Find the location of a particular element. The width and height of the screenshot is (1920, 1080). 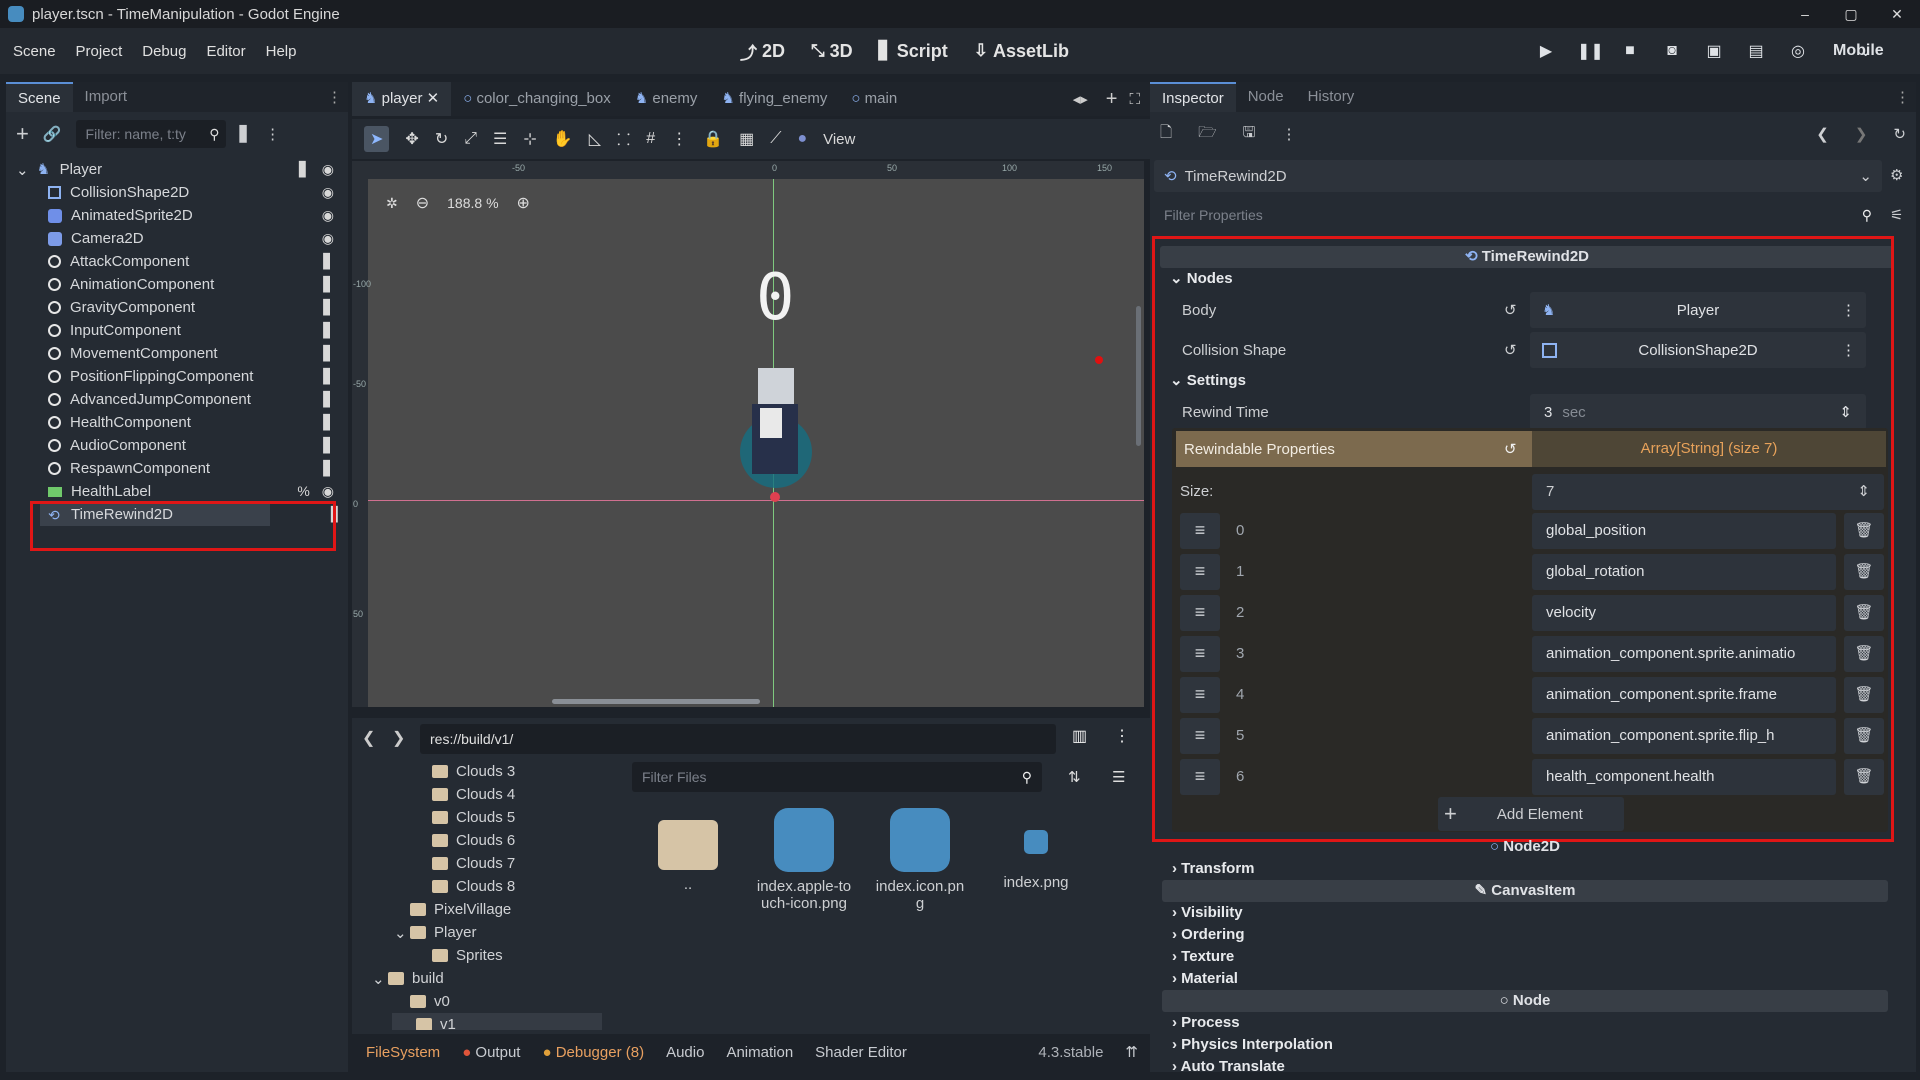

fs-folder-row: Clouds 7 is located at coordinates (482, 863).